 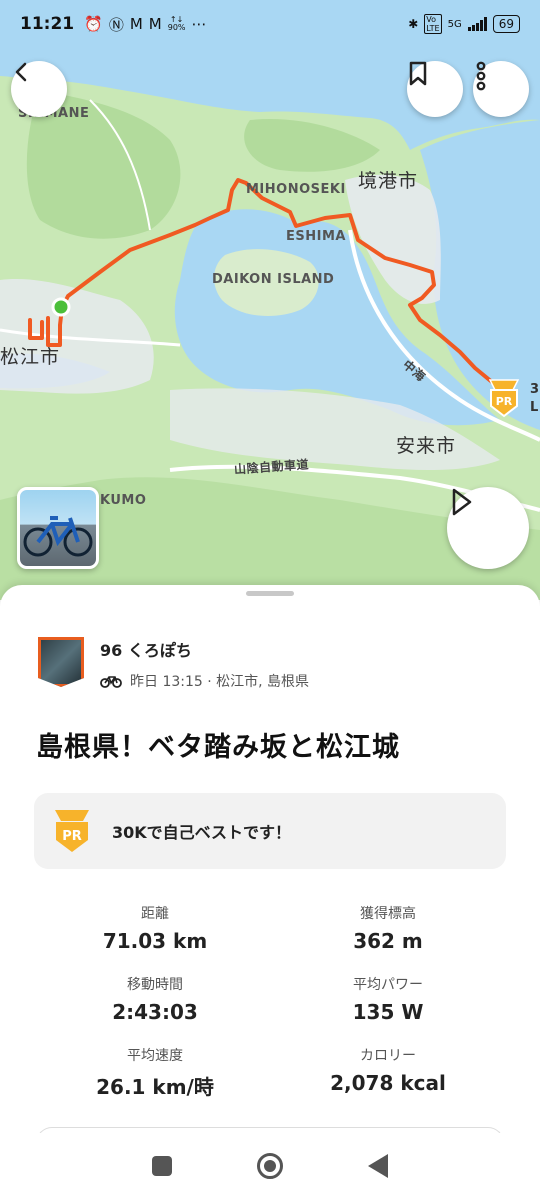 What do you see at coordinates (39, 89) in the screenshot?
I see `back-button` at bounding box center [39, 89].